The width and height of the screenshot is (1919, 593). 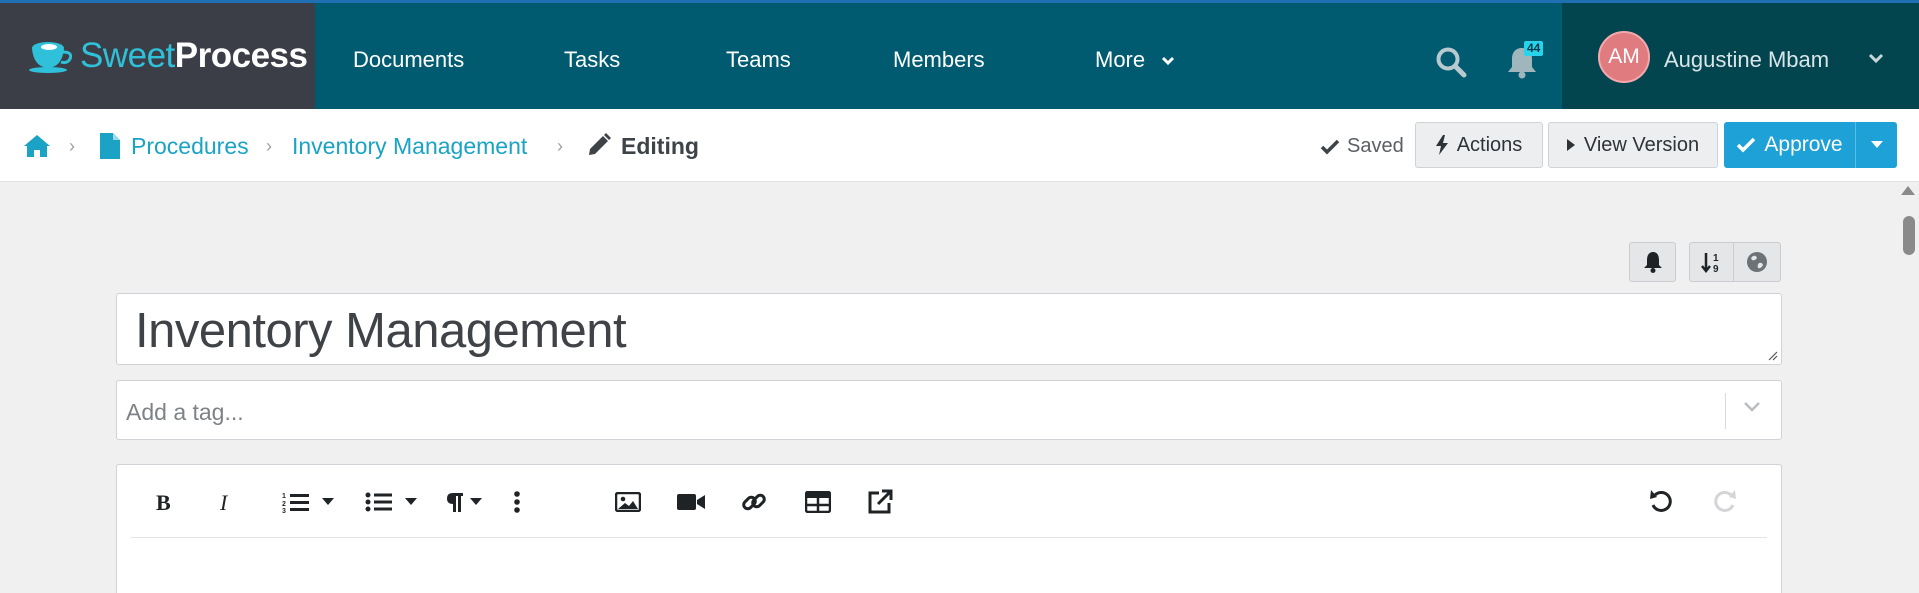 I want to click on svg-text: B, so click(x=163, y=502).